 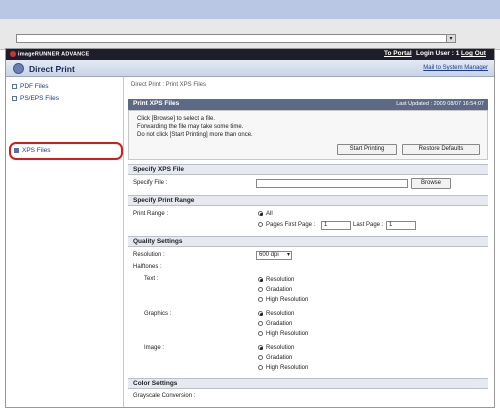 What do you see at coordinates (156, 103) in the screenshot?
I see `panel-title: Print XPS Files` at bounding box center [156, 103].